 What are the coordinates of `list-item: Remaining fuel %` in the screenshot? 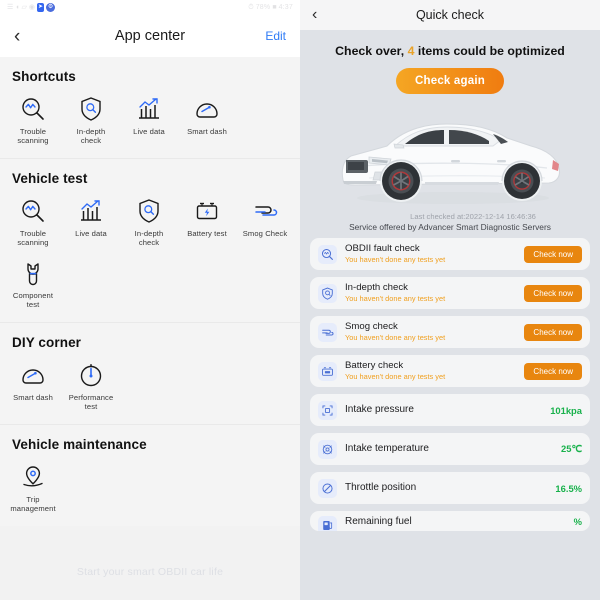 It's located at (450, 521).